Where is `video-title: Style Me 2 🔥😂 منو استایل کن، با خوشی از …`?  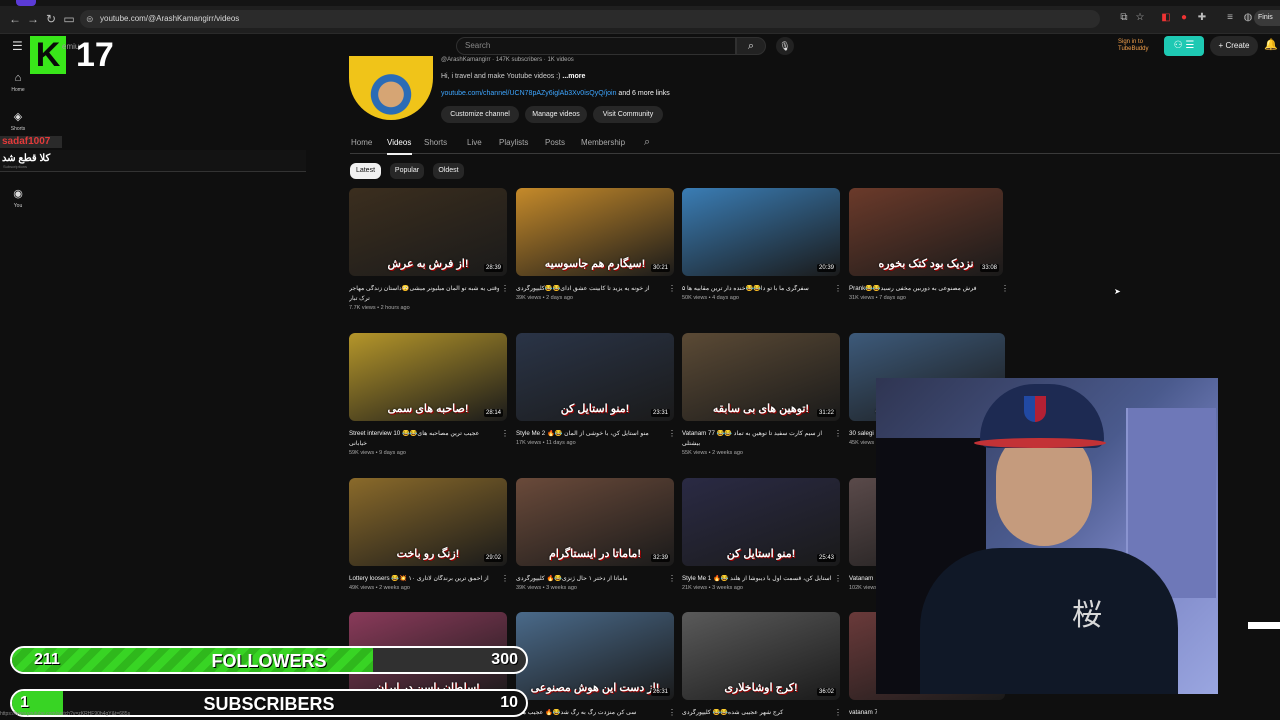 video-title: Style Me 2 🔥😂 منو استایل کن، با خوشی از … is located at coordinates (591, 434).